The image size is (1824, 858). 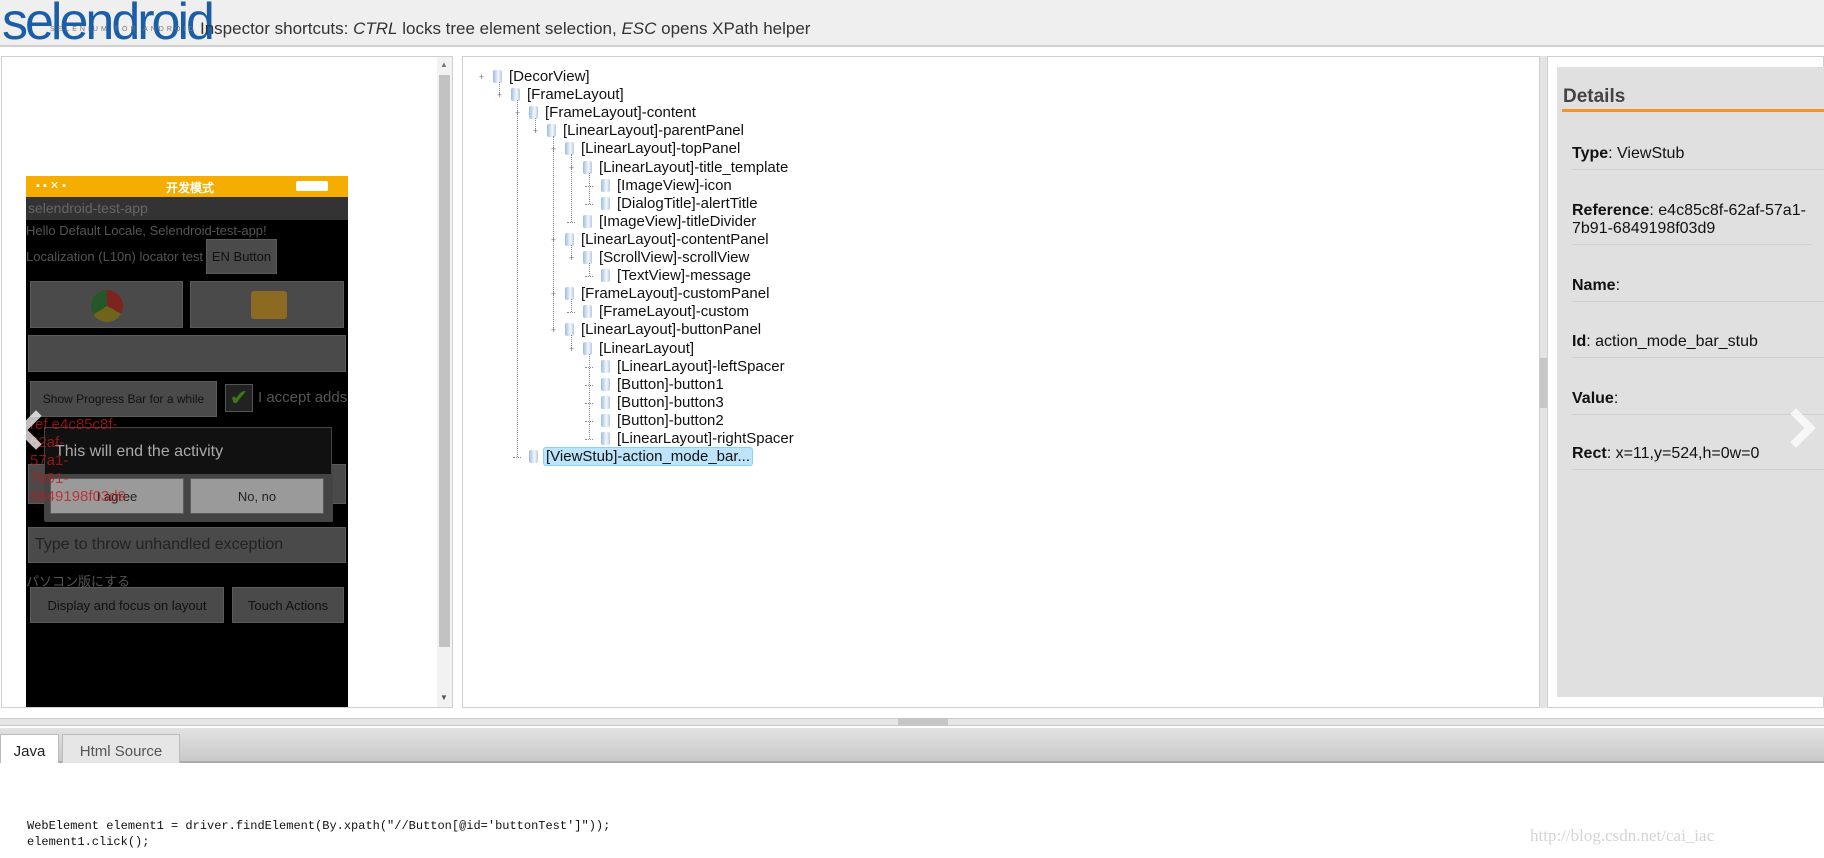 What do you see at coordinates (1698, 157) in the screenshot?
I see `detail-row-type: Type: ViewStub` at bounding box center [1698, 157].